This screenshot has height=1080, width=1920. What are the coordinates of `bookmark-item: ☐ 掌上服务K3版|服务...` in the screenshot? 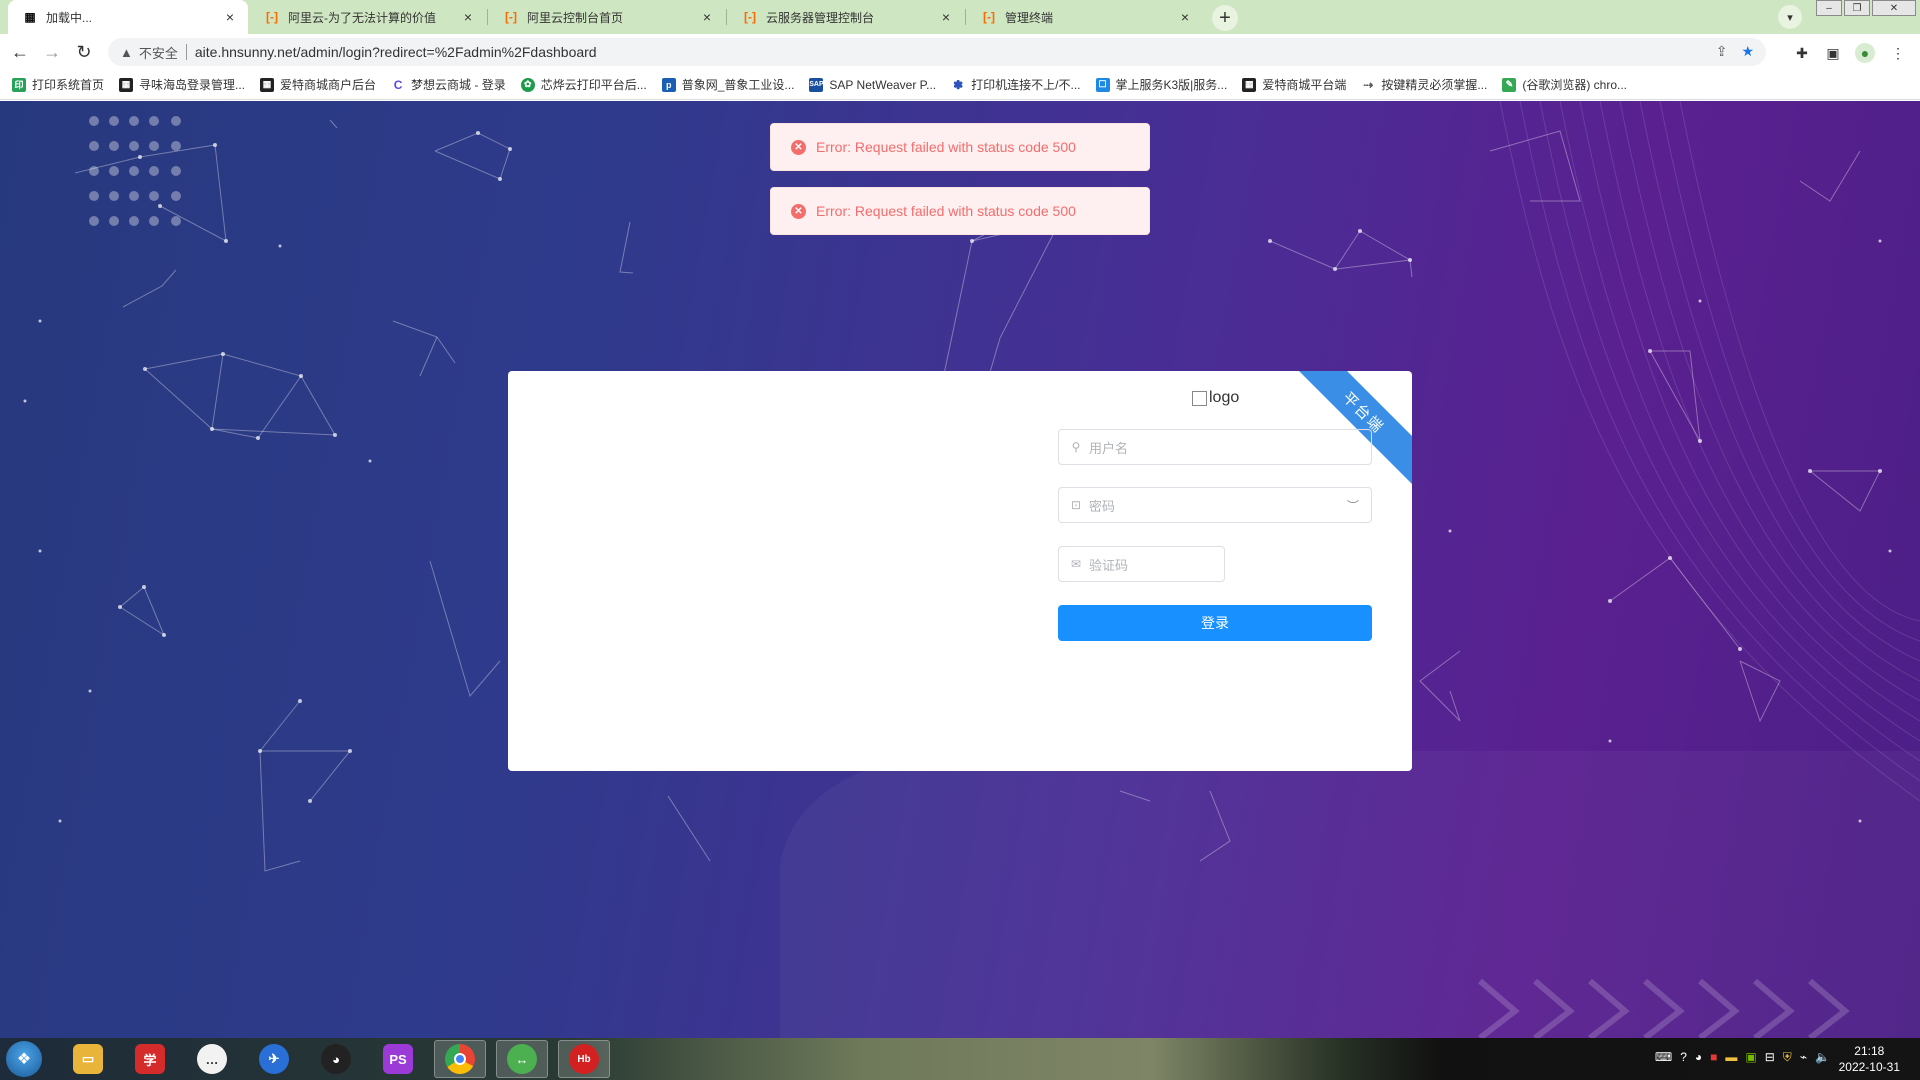 It's located at (1161, 84).